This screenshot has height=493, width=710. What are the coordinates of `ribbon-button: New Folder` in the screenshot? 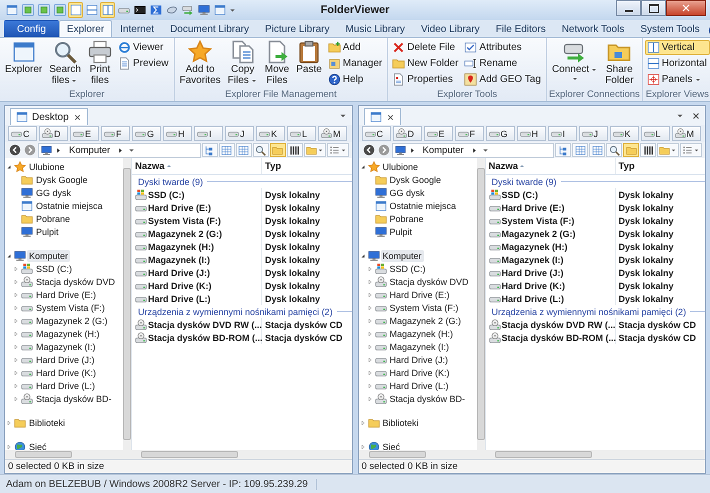 It's located at (426, 63).